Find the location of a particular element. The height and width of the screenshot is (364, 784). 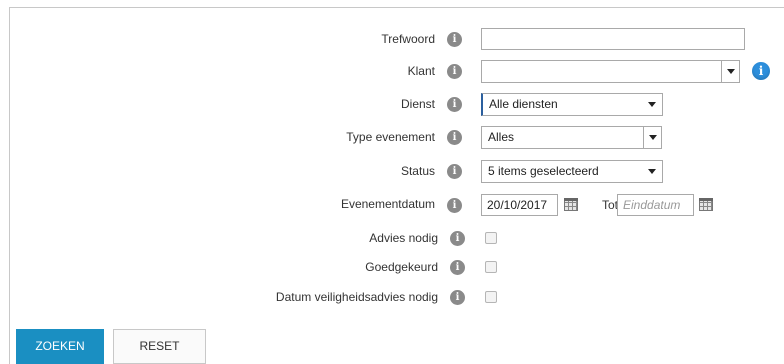

row-klant: Klant i i is located at coordinates (392, 72).